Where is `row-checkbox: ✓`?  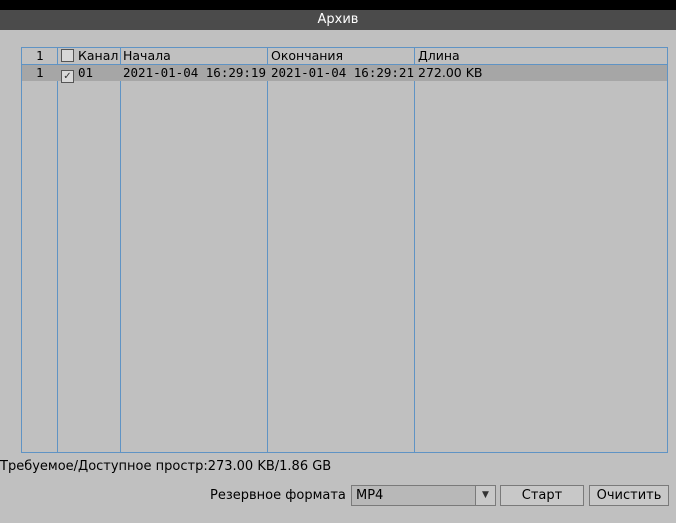
row-checkbox: ✓ is located at coordinates (67, 76).